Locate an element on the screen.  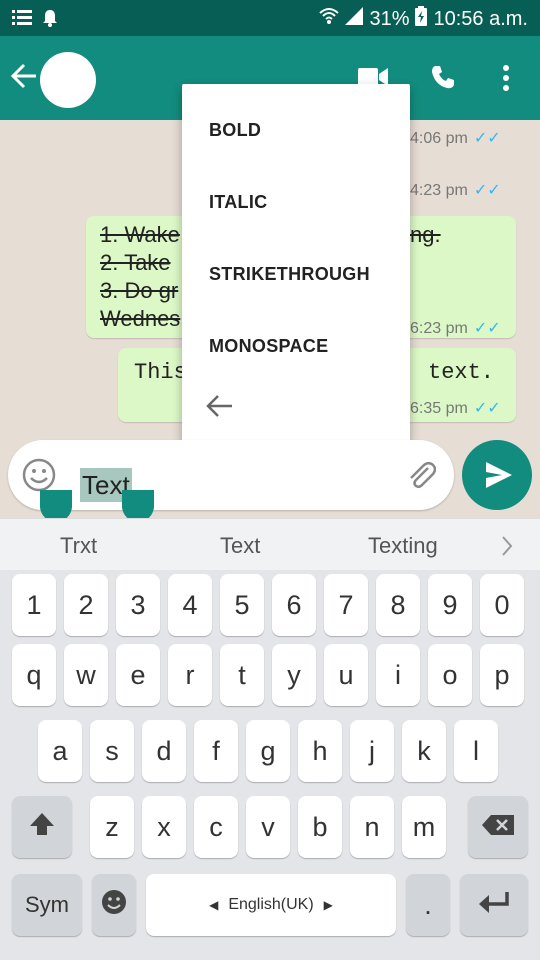
key-u: u is located at coordinates (346, 675).